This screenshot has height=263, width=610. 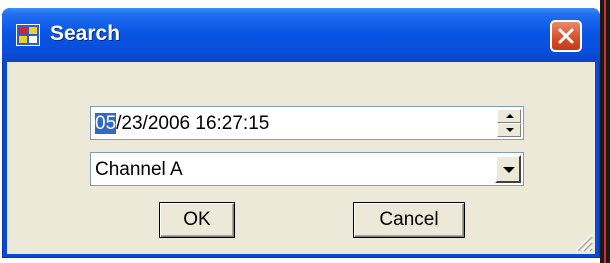 I want to click on datetime-value: 05/23/2006 16:27:15, so click(x=182, y=124).